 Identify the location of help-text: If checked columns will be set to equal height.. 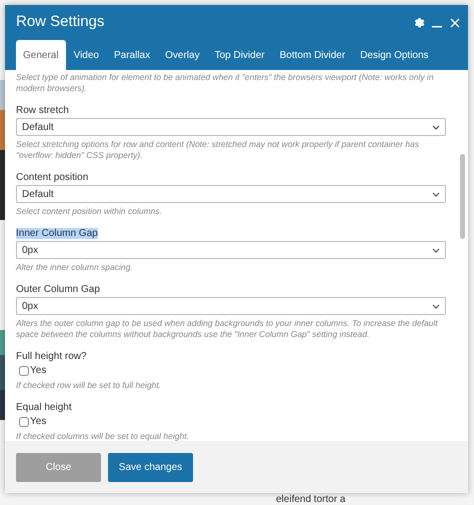
(103, 436).